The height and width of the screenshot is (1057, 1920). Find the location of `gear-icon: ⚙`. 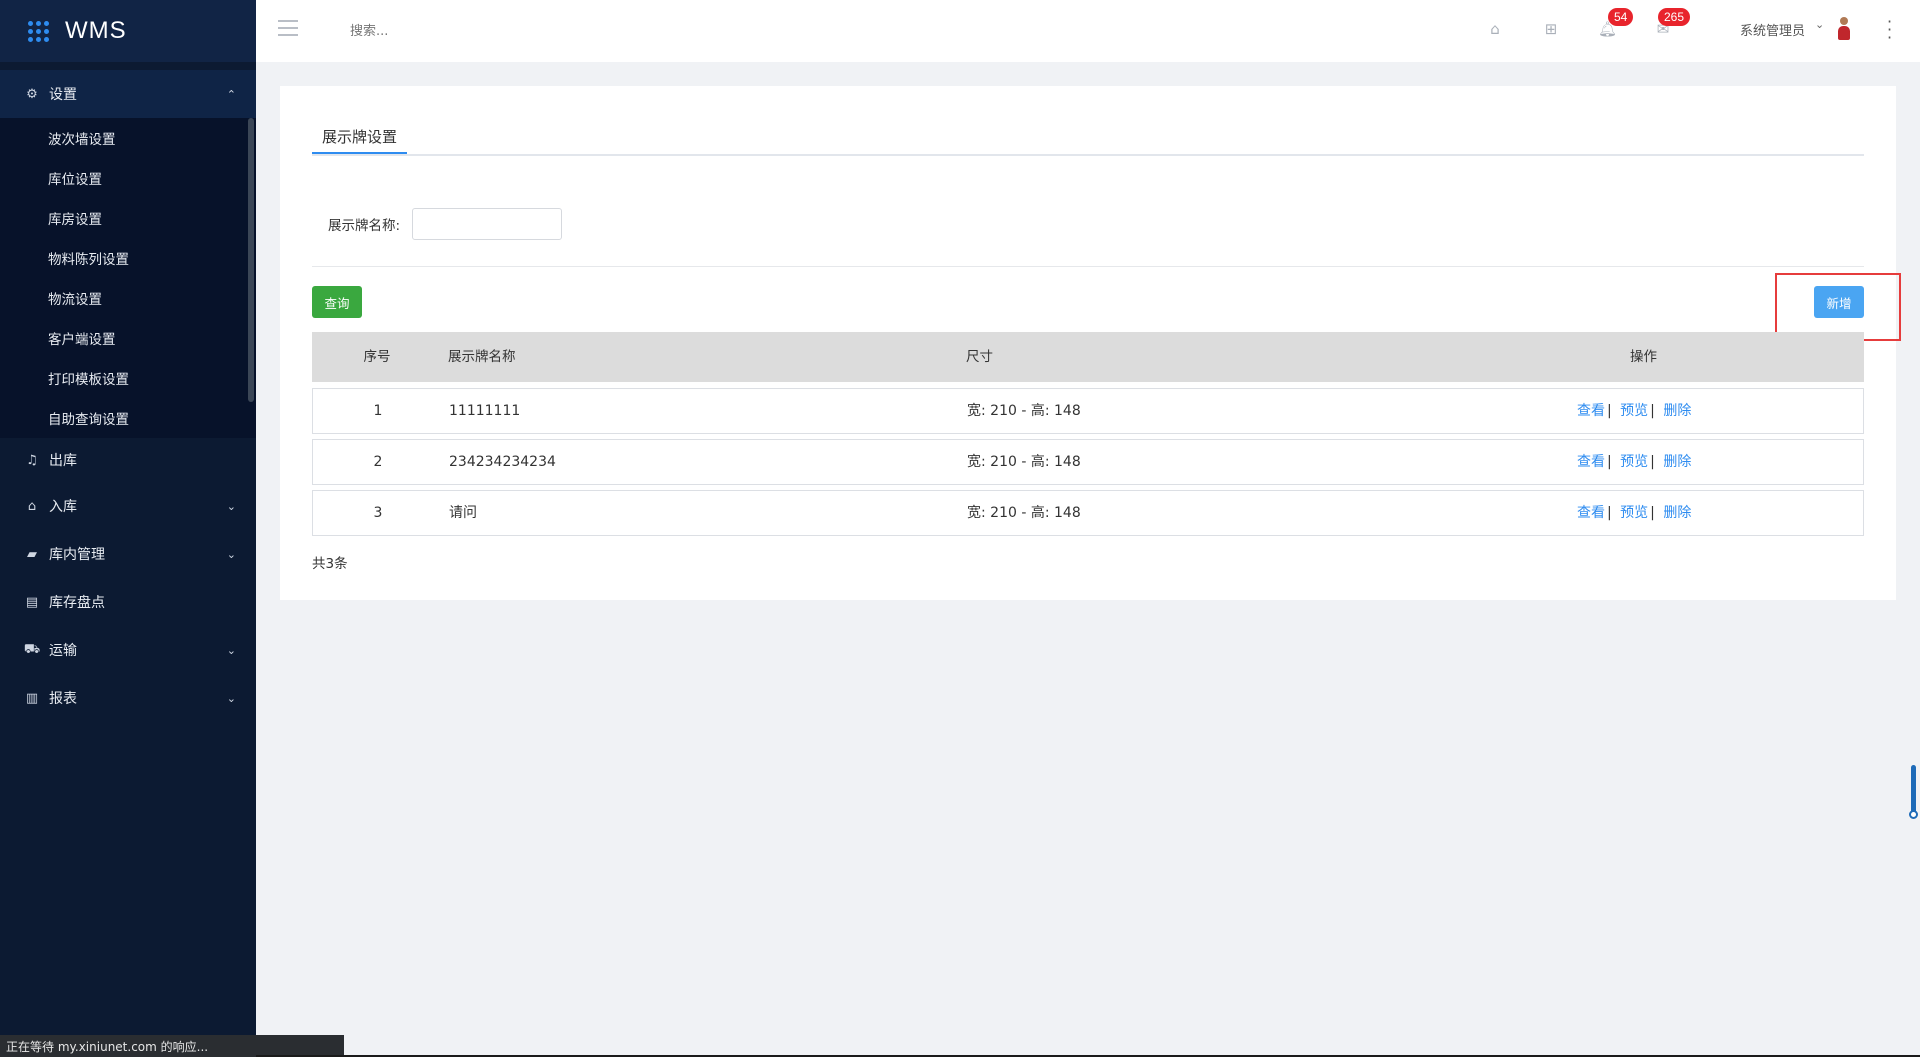

gear-icon: ⚙ is located at coordinates (32, 94).